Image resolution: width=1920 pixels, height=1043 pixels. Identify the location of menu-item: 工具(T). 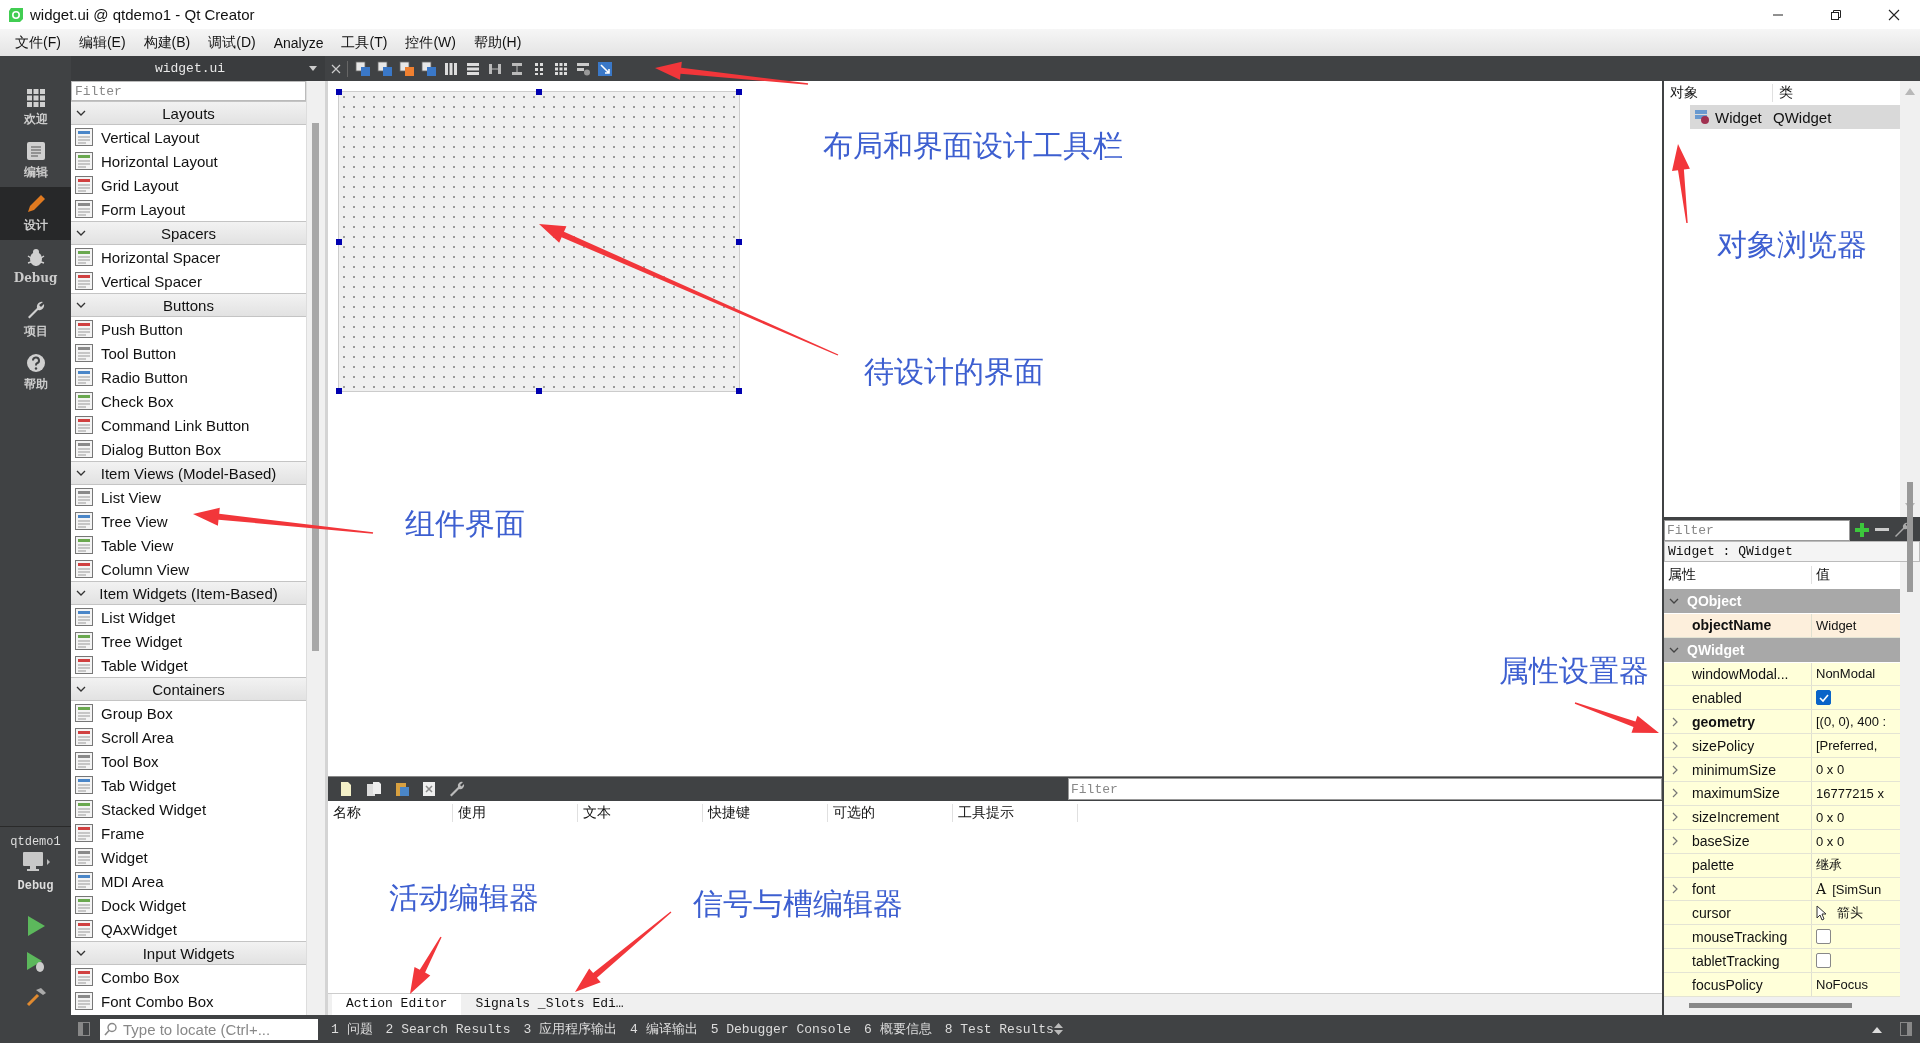
(364, 42).